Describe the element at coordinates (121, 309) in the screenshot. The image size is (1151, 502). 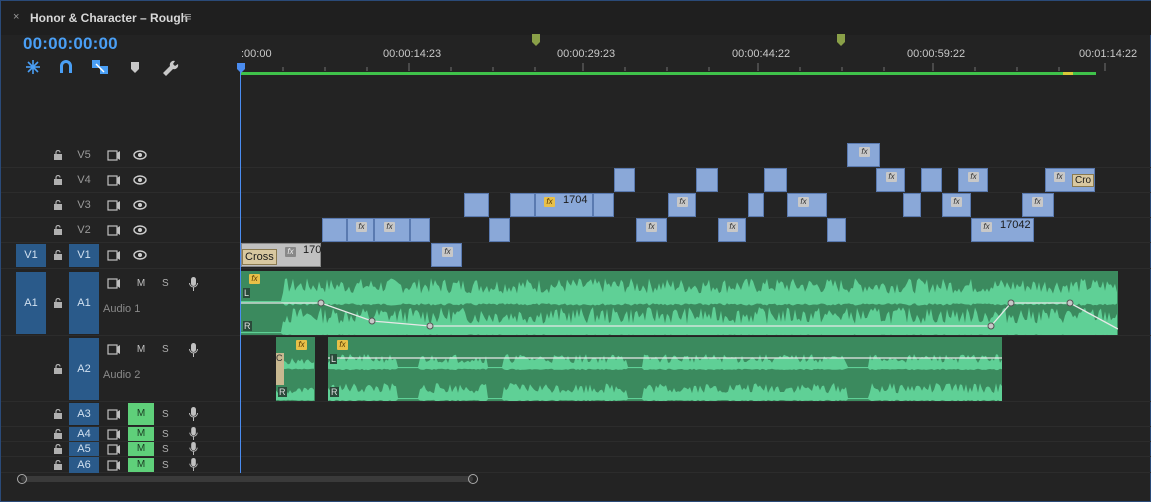
I see `track-name-label: Audio 1` at that location.